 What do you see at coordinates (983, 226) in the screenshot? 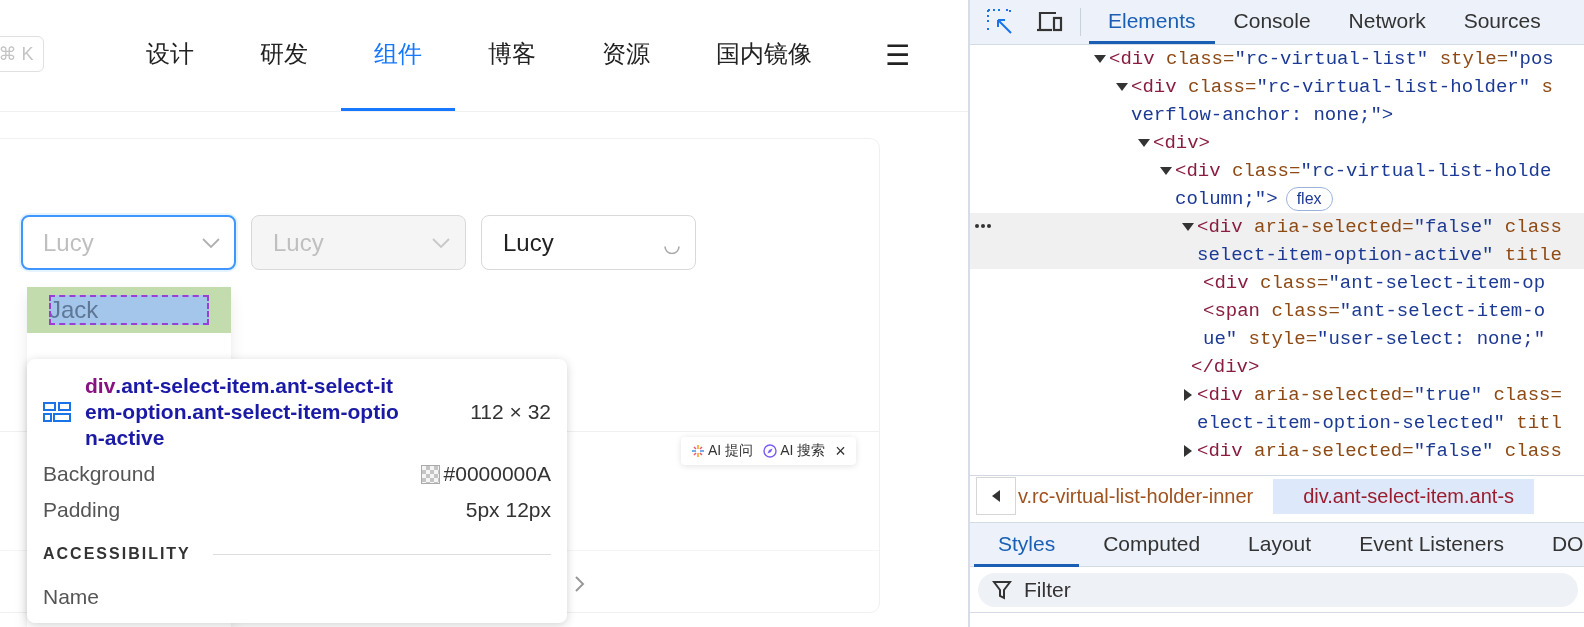
I see `more-dots-icon` at bounding box center [983, 226].